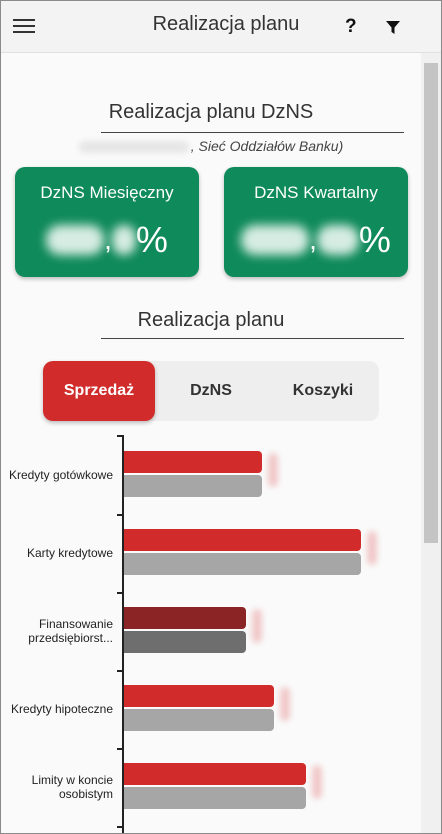 The image size is (442, 834). I want to click on subtitle-text: , Sieć Oddziałów Banku), so click(267, 146).